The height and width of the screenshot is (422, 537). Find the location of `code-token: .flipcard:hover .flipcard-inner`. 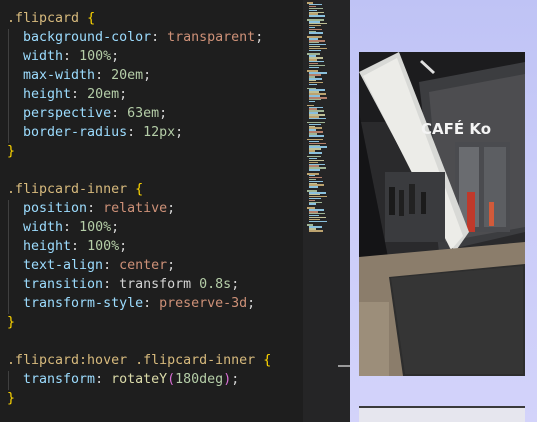

code-token: .flipcard:hover .flipcard-inner is located at coordinates (131, 360).